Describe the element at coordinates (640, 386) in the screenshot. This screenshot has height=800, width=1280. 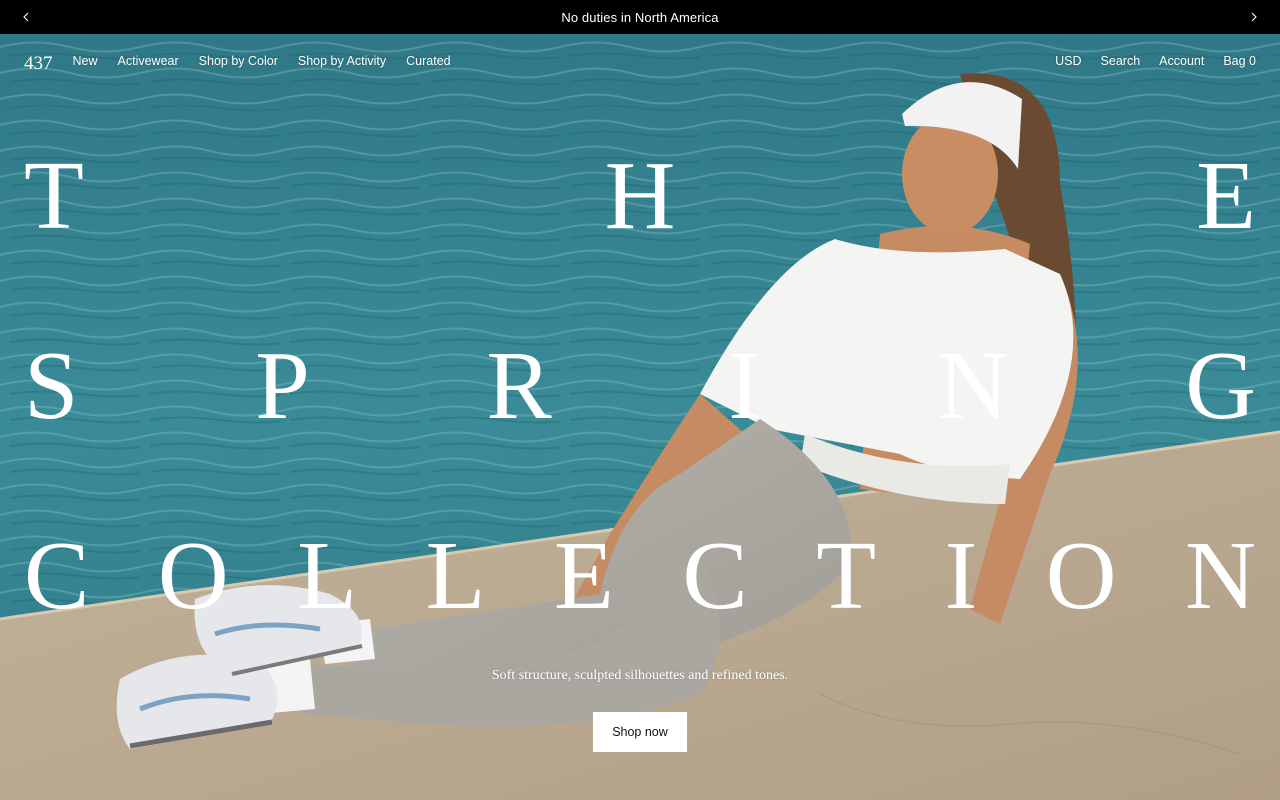
I see `headline-line-spring: S P R I N G` at that location.